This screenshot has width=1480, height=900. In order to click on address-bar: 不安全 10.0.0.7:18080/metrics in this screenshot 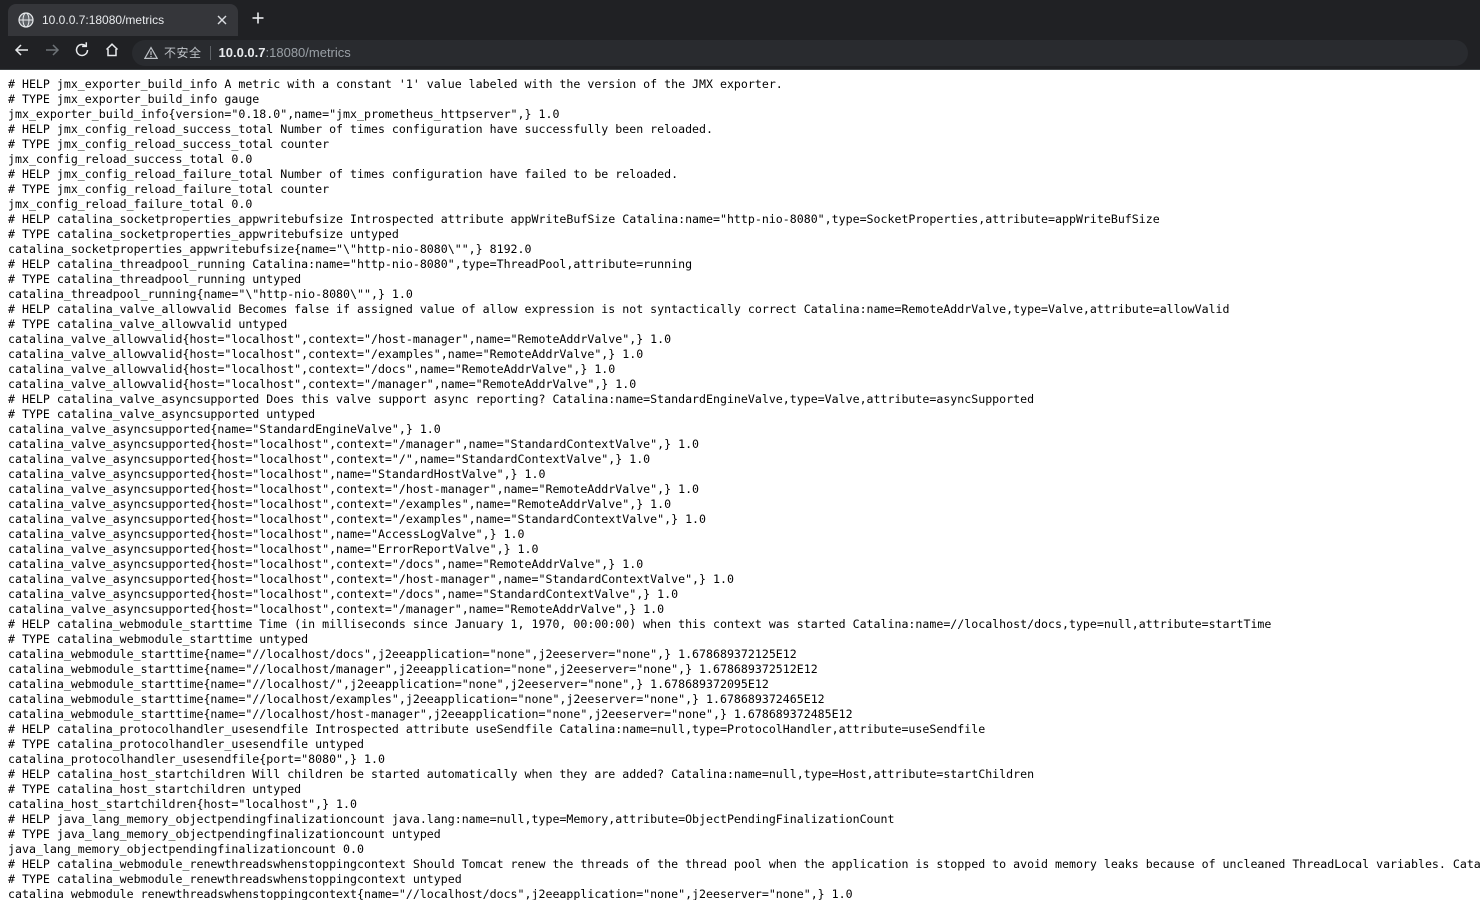, I will do `click(800, 52)`.